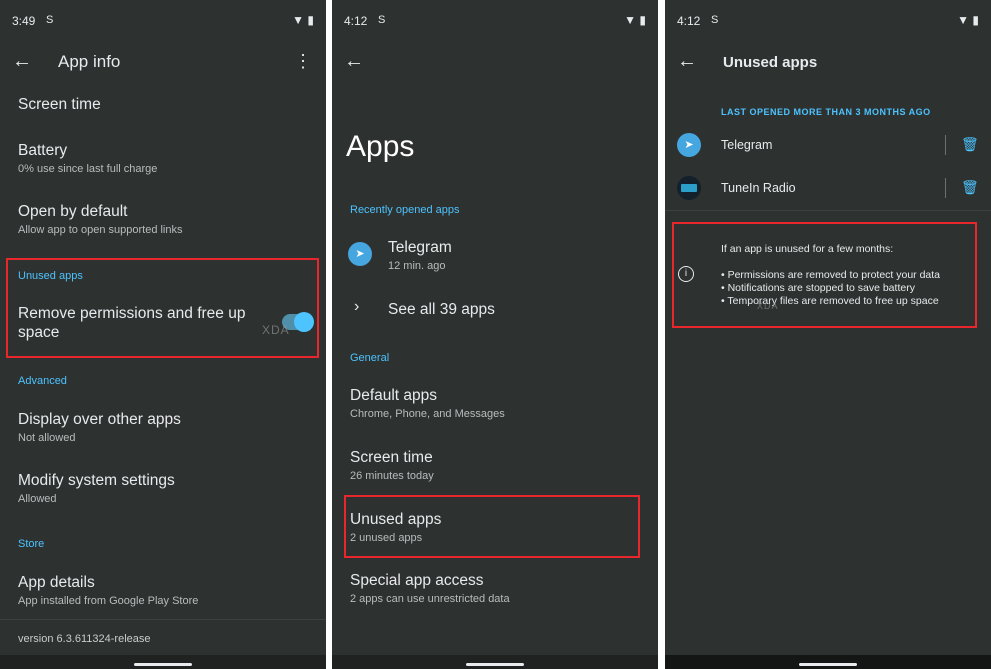 This screenshot has width=991, height=669. I want to click on item-subtitle: 0% use since last full charge, so click(88, 169).